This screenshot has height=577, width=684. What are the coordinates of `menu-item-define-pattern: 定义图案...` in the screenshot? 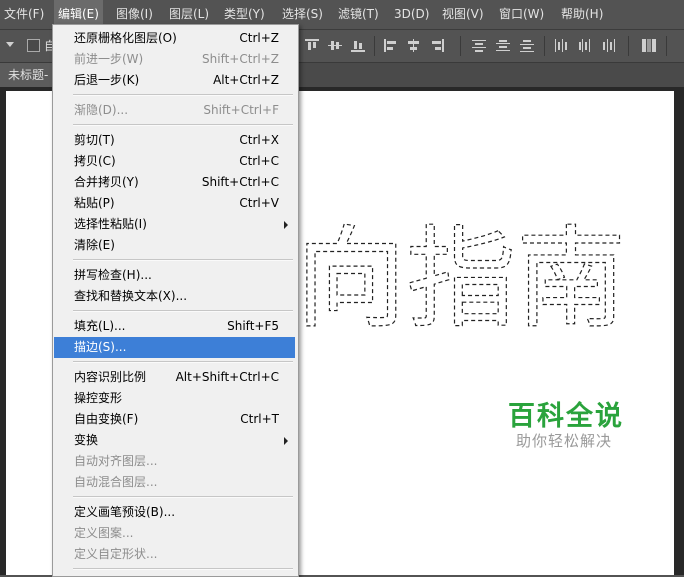 It's located at (174, 533).